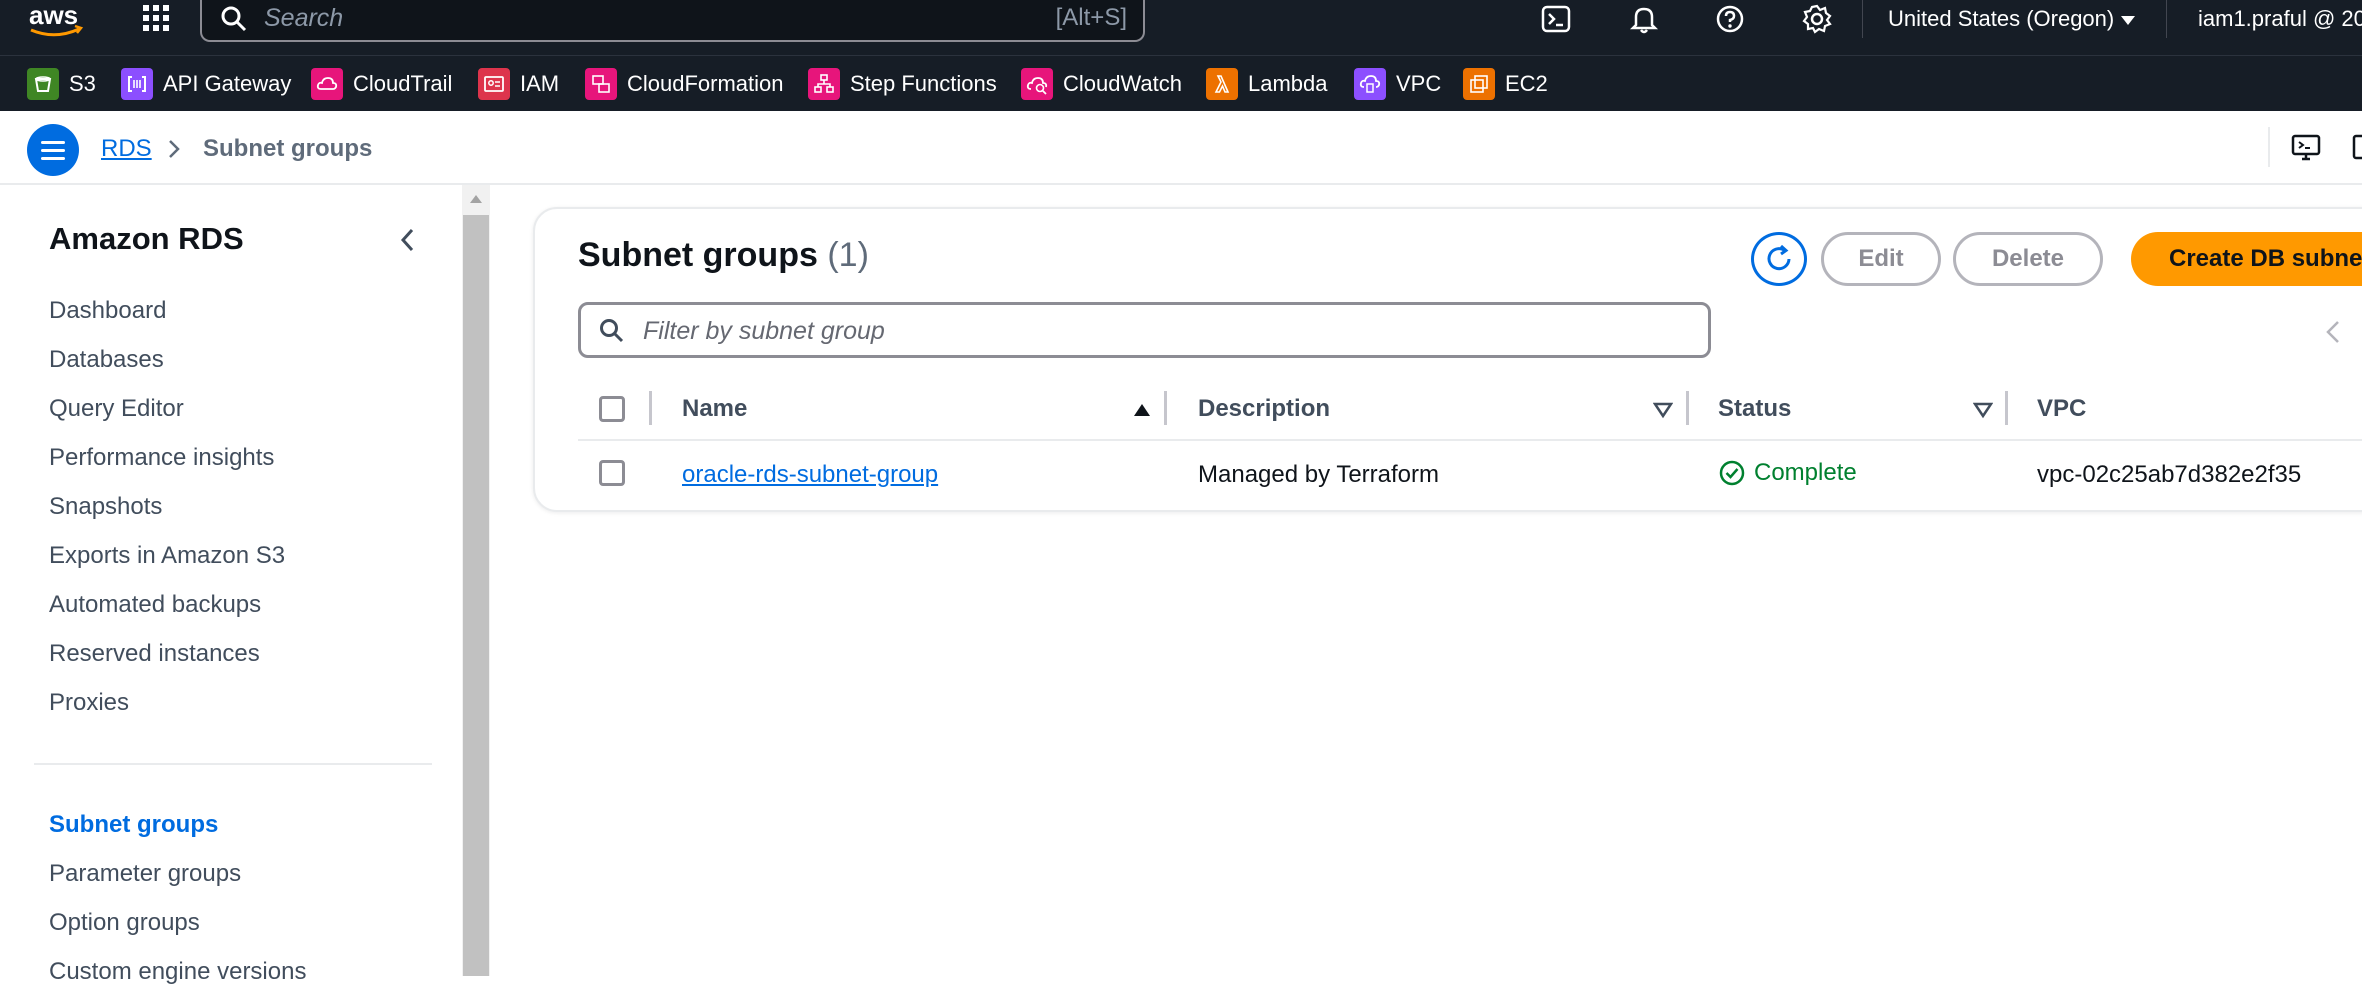  I want to click on shortcut-label: Step Functions, so click(923, 83).